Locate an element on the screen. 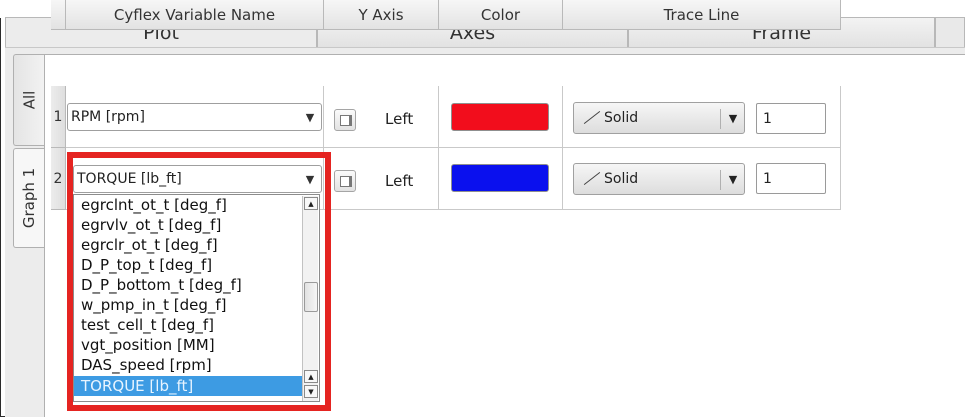 Image resolution: width=965 pixels, height=417 pixels. tab-bar-filler is located at coordinates (950, 32).